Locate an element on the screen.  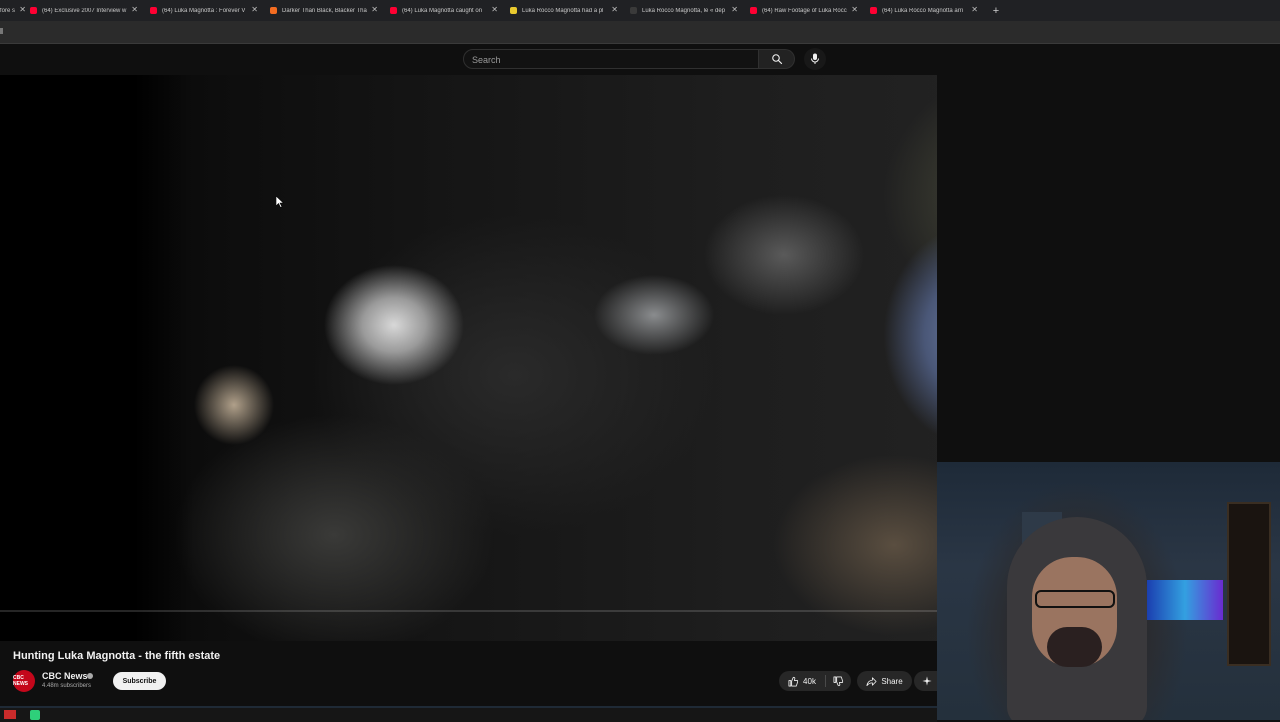
share-button: Share is located at coordinates (884, 681).